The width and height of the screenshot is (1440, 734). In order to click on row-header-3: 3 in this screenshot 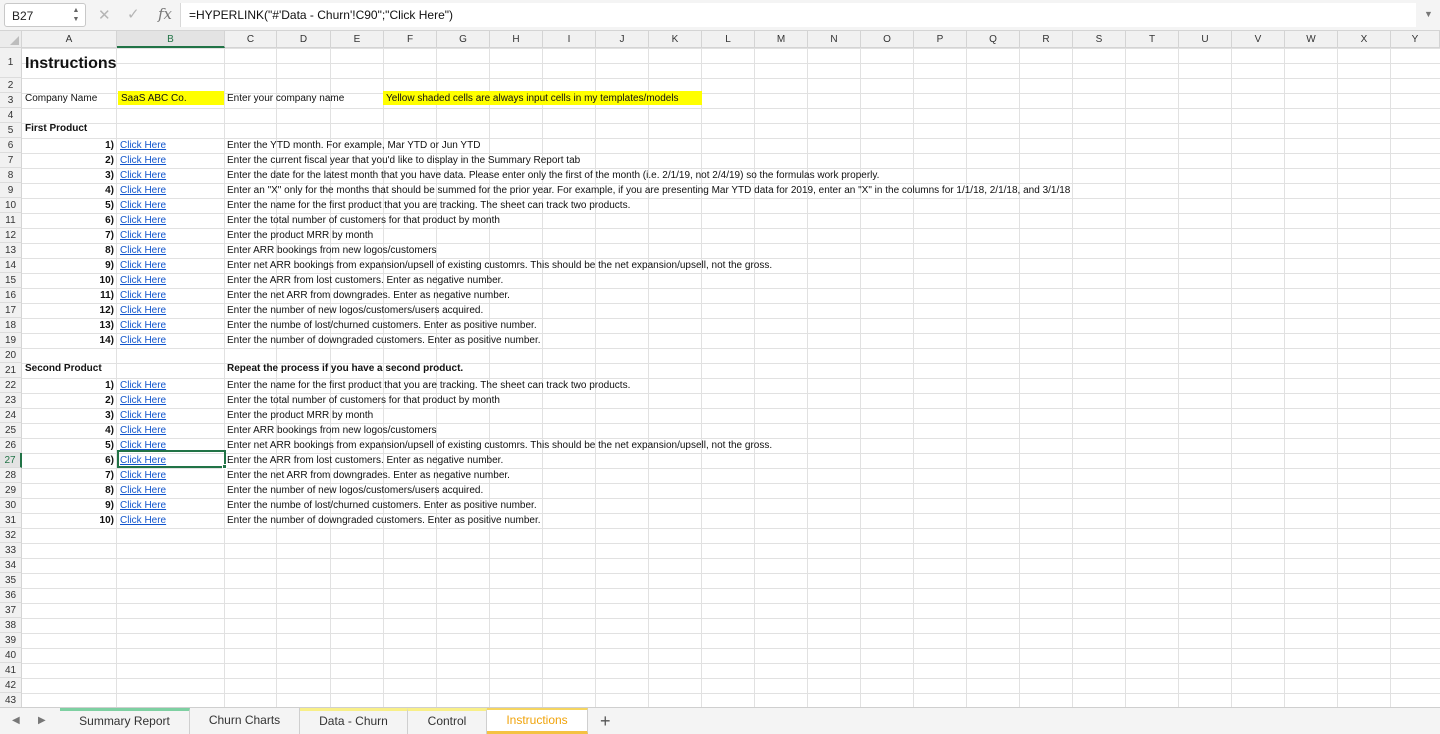, I will do `click(11, 100)`.